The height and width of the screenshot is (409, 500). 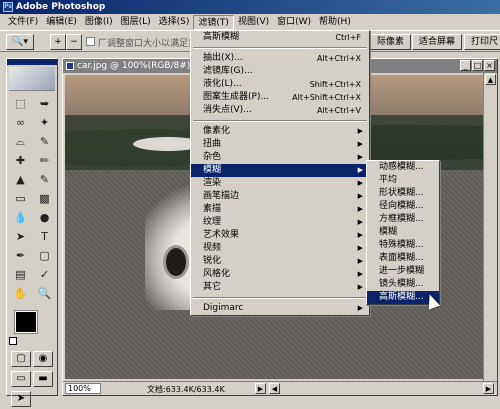 What do you see at coordinates (280, 170) in the screenshot?
I see `filter-menu-item: 模糊 ▶` at bounding box center [280, 170].